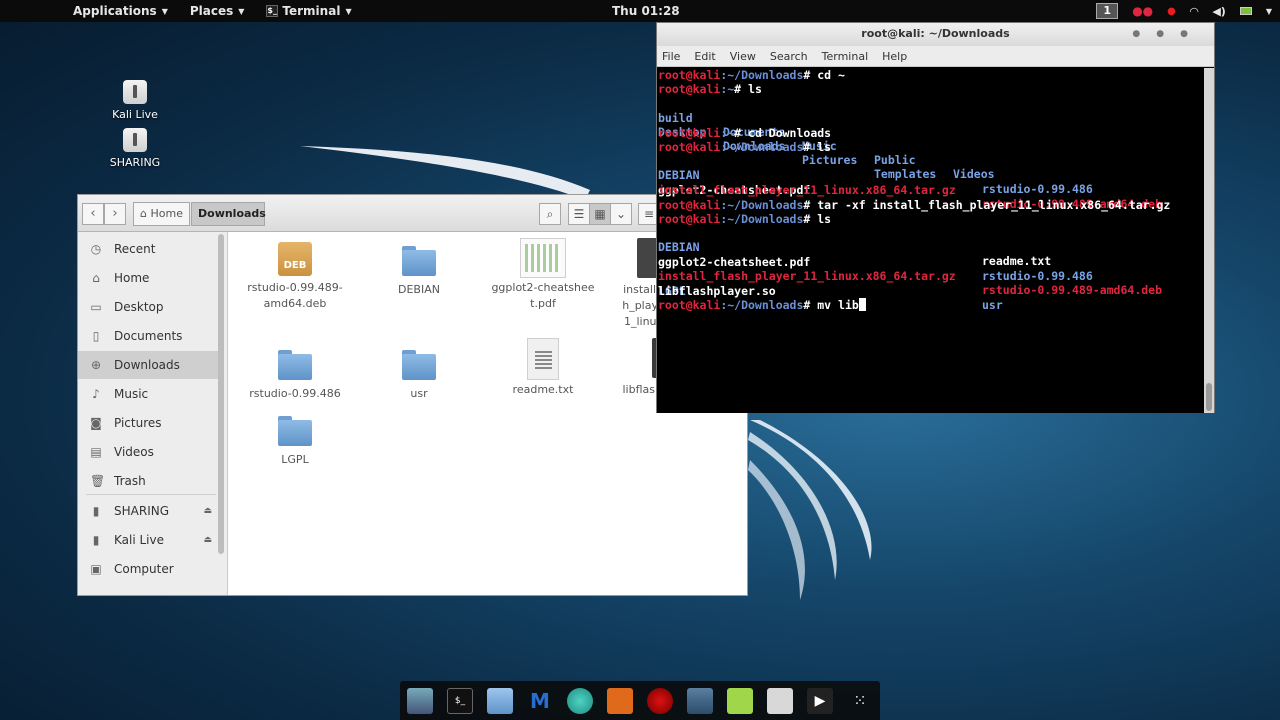 This screenshot has width=1280, height=720. I want to click on record-icon: ●, so click(1171, 11).